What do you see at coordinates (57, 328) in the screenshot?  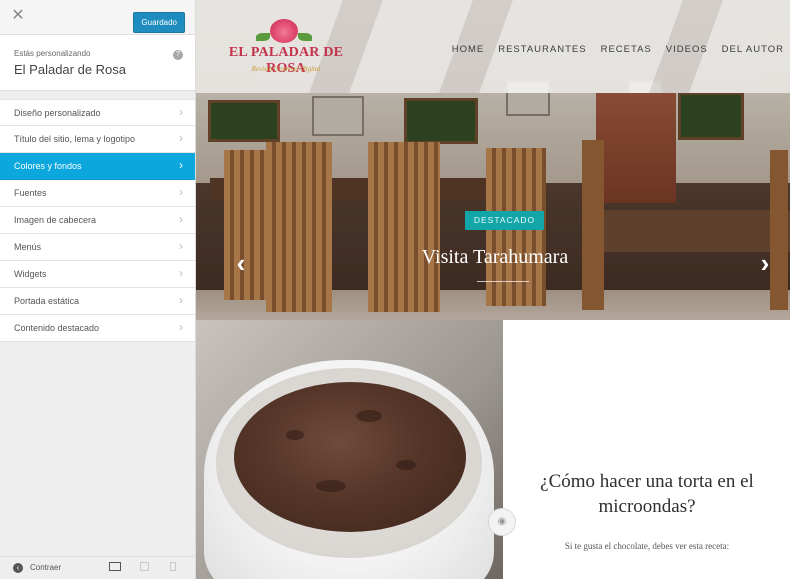 I see `menu-item-label: Contenido destacado` at bounding box center [57, 328].